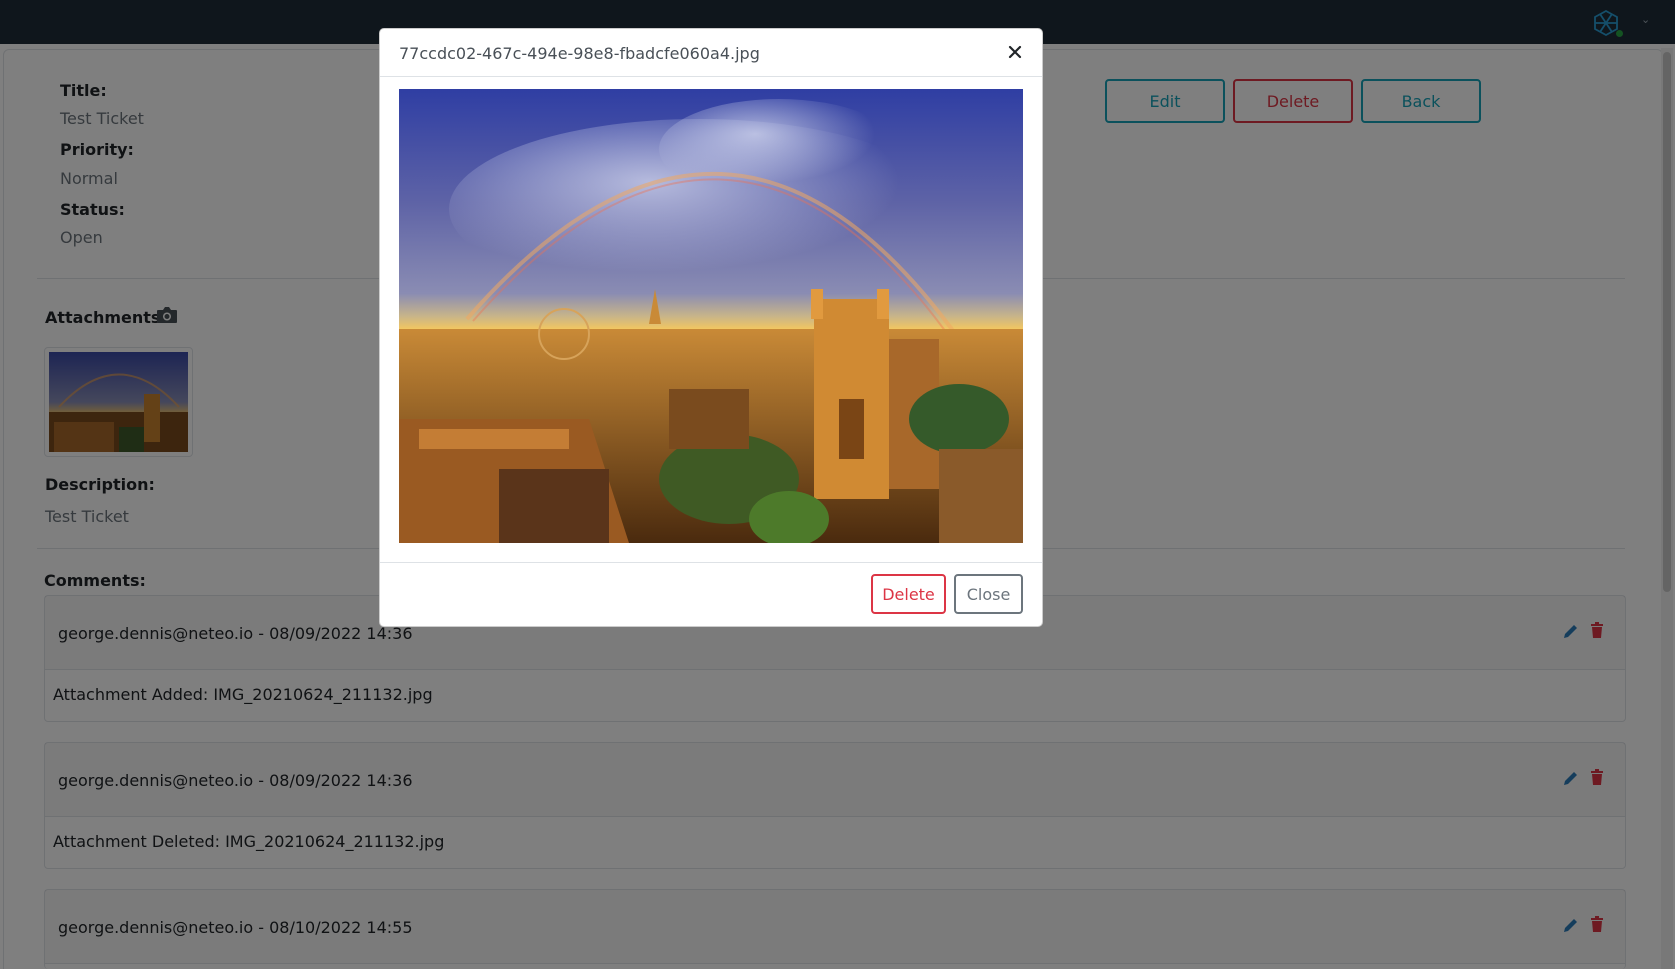 The image size is (1675, 969). I want to click on modal-title: 77ccdc02-467c-494e-98e8-fbadcfe060a4.jpg, so click(579, 53).